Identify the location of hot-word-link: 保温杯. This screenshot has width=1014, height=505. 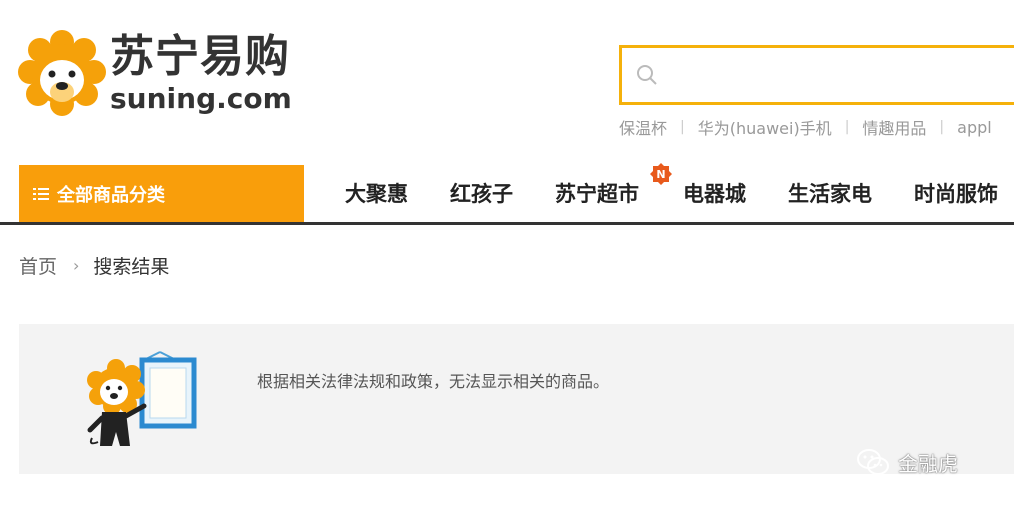
(643, 127).